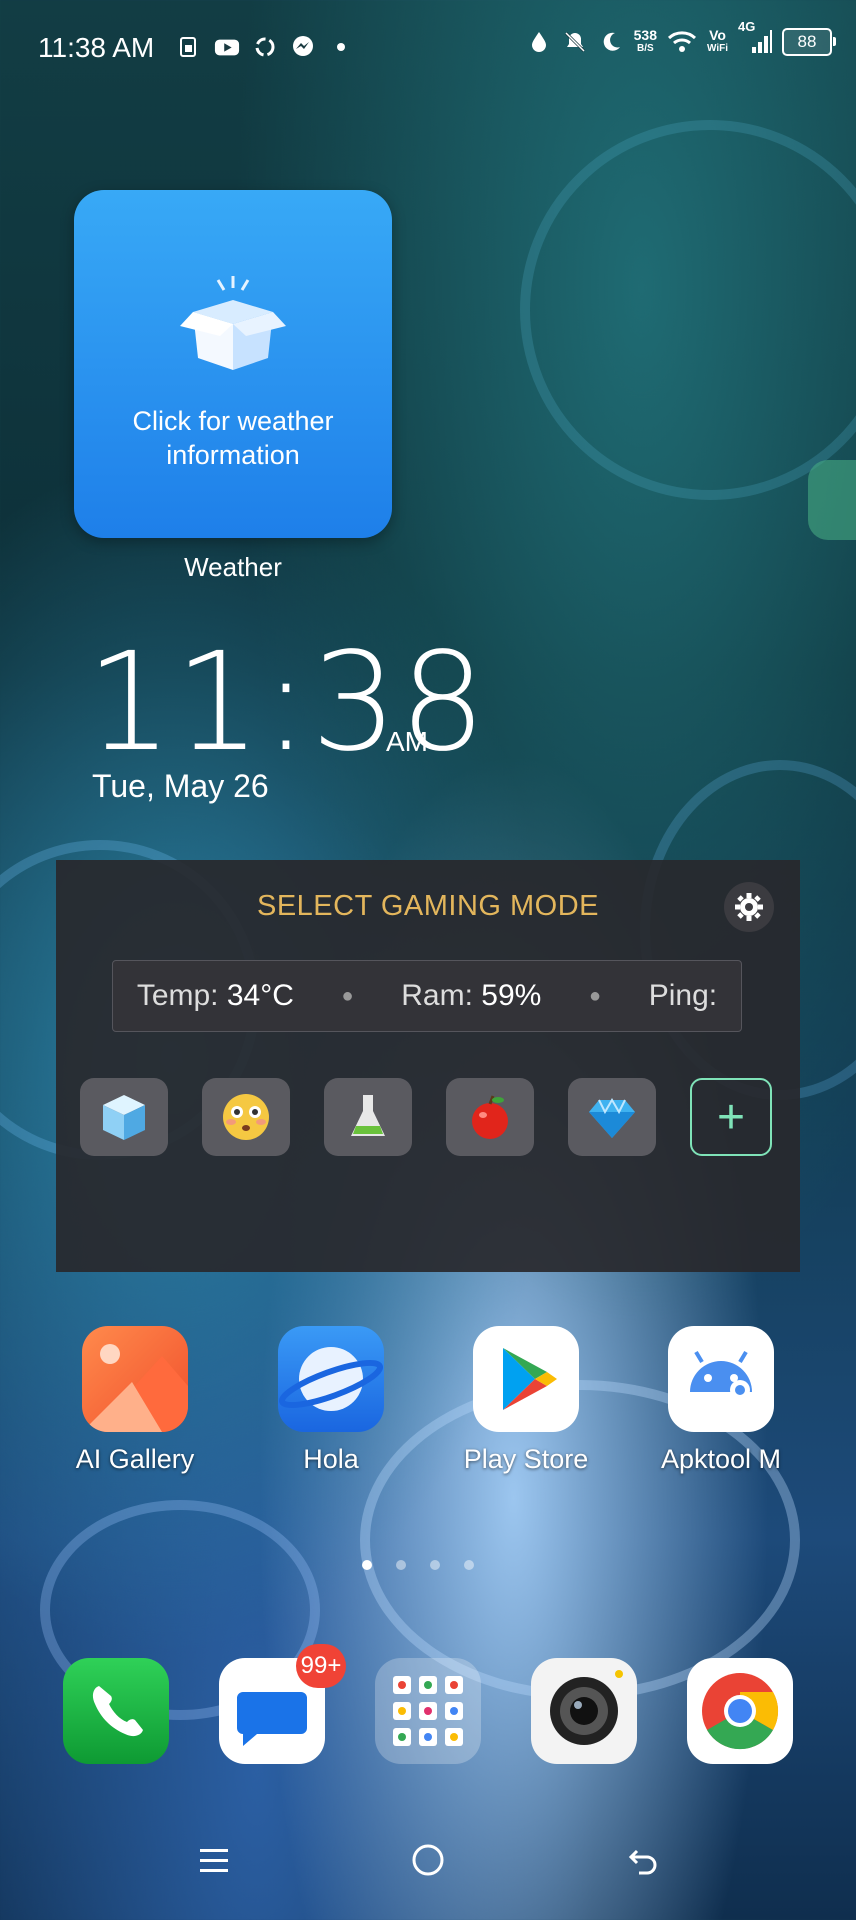  I want to click on messenger-icon, so click(303, 47).